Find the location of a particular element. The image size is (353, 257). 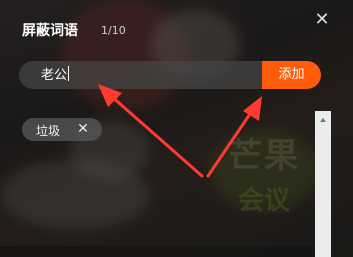

input-text: 老公 is located at coordinates (54, 75).